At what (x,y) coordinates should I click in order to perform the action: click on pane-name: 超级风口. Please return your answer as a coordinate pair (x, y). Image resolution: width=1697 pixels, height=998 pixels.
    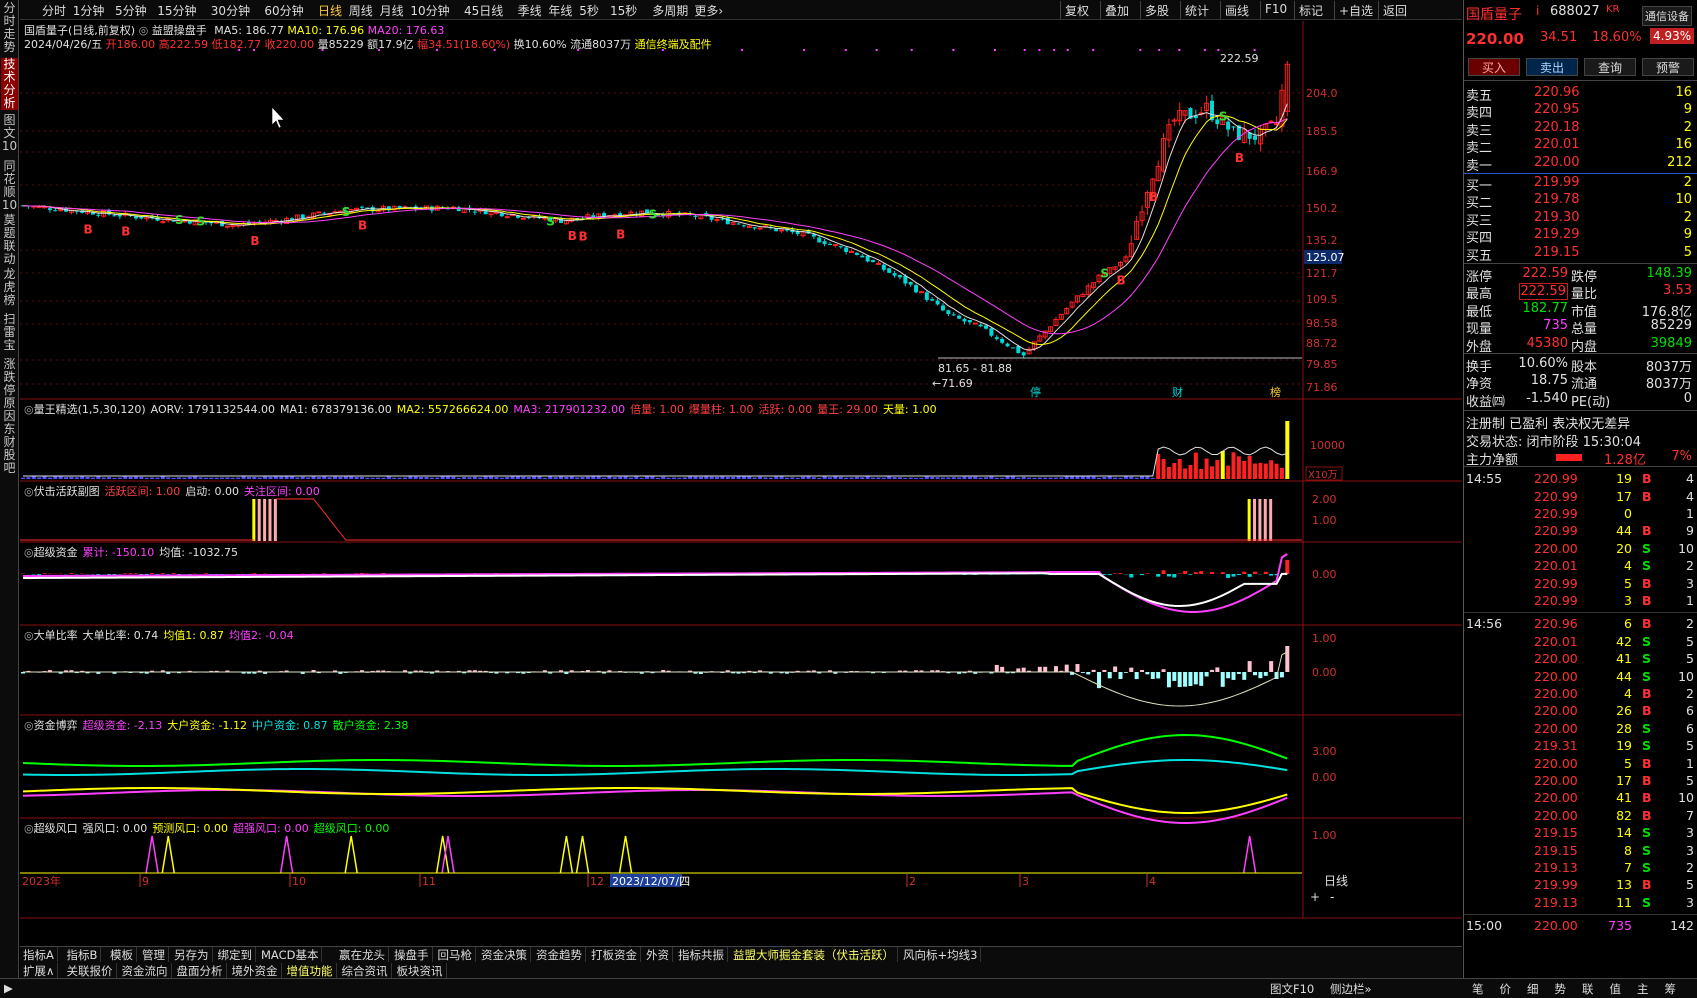
    Looking at the image, I should click on (56, 828).